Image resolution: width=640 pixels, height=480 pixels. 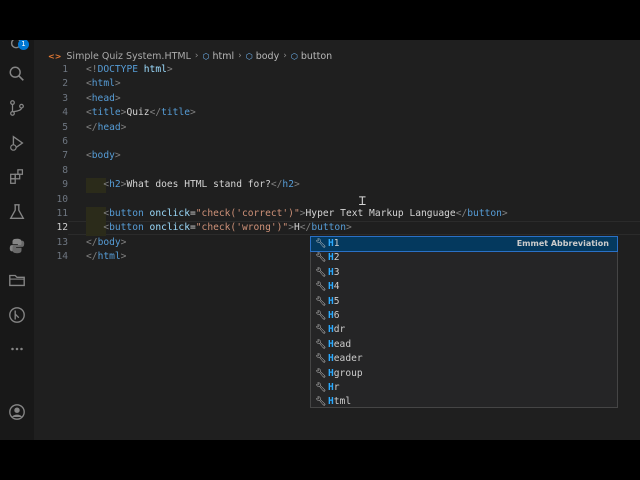 I want to click on code-line-1: <!DOCTYPE html>, so click(x=129, y=69).